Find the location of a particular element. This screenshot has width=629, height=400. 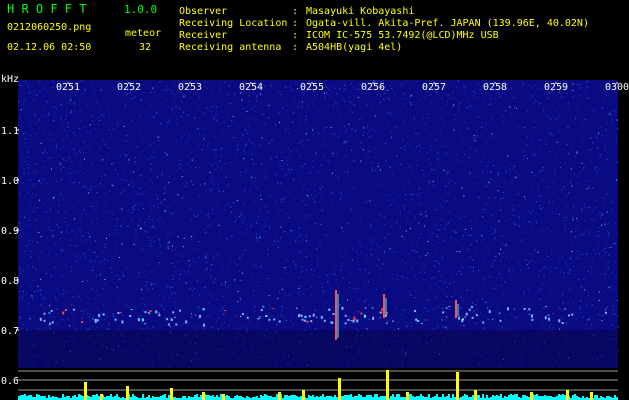

activity-strip is located at coordinates (318, 384).